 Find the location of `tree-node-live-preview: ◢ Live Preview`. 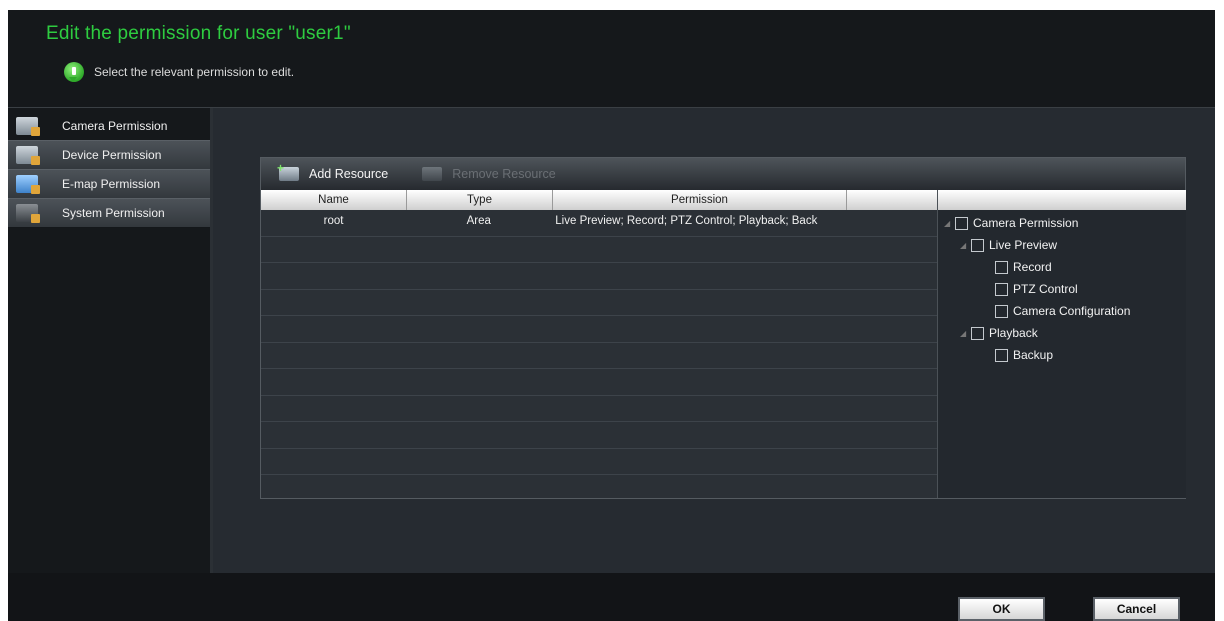

tree-node-live-preview: ◢ Live Preview is located at coordinates (1008, 245).